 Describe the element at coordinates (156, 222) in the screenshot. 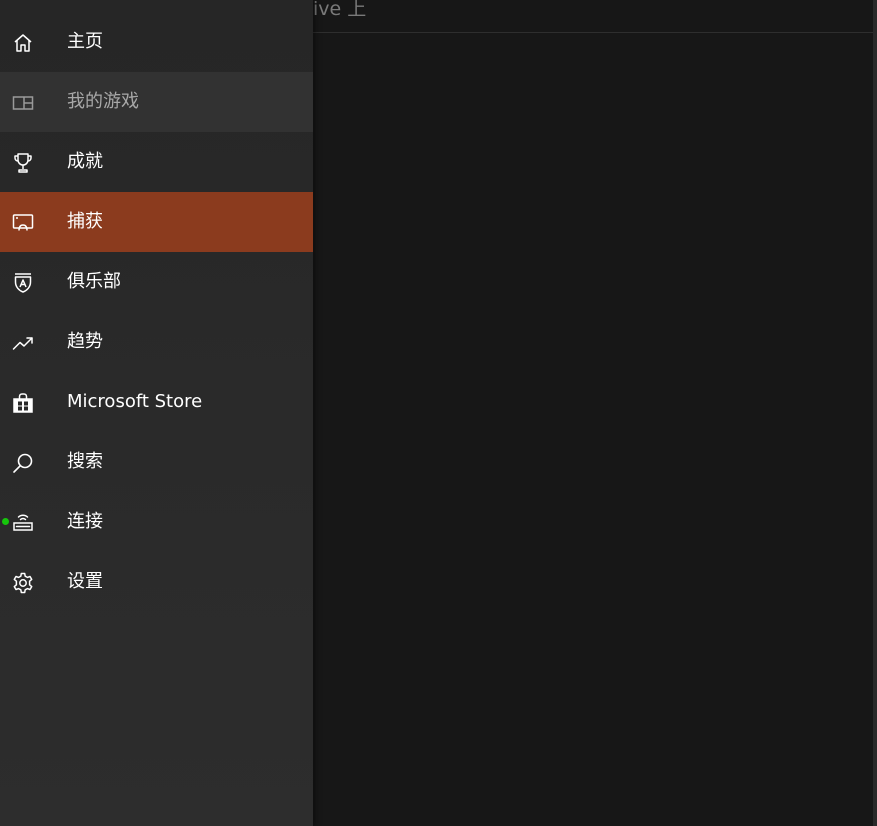

I see `sidebar-item-captures: 捕获` at that location.